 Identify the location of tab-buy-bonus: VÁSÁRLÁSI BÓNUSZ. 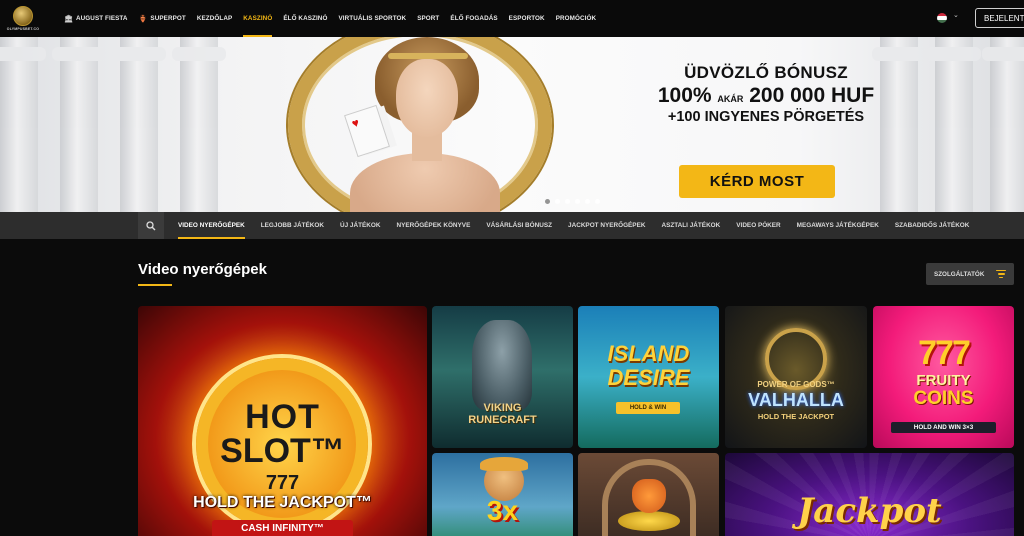
(519, 225).